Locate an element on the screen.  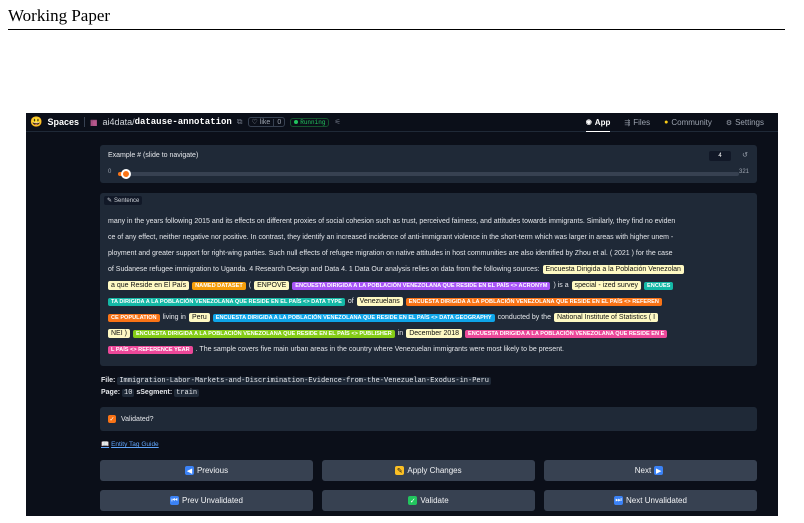
tab-app: ◉ App is located at coordinates (598, 122).